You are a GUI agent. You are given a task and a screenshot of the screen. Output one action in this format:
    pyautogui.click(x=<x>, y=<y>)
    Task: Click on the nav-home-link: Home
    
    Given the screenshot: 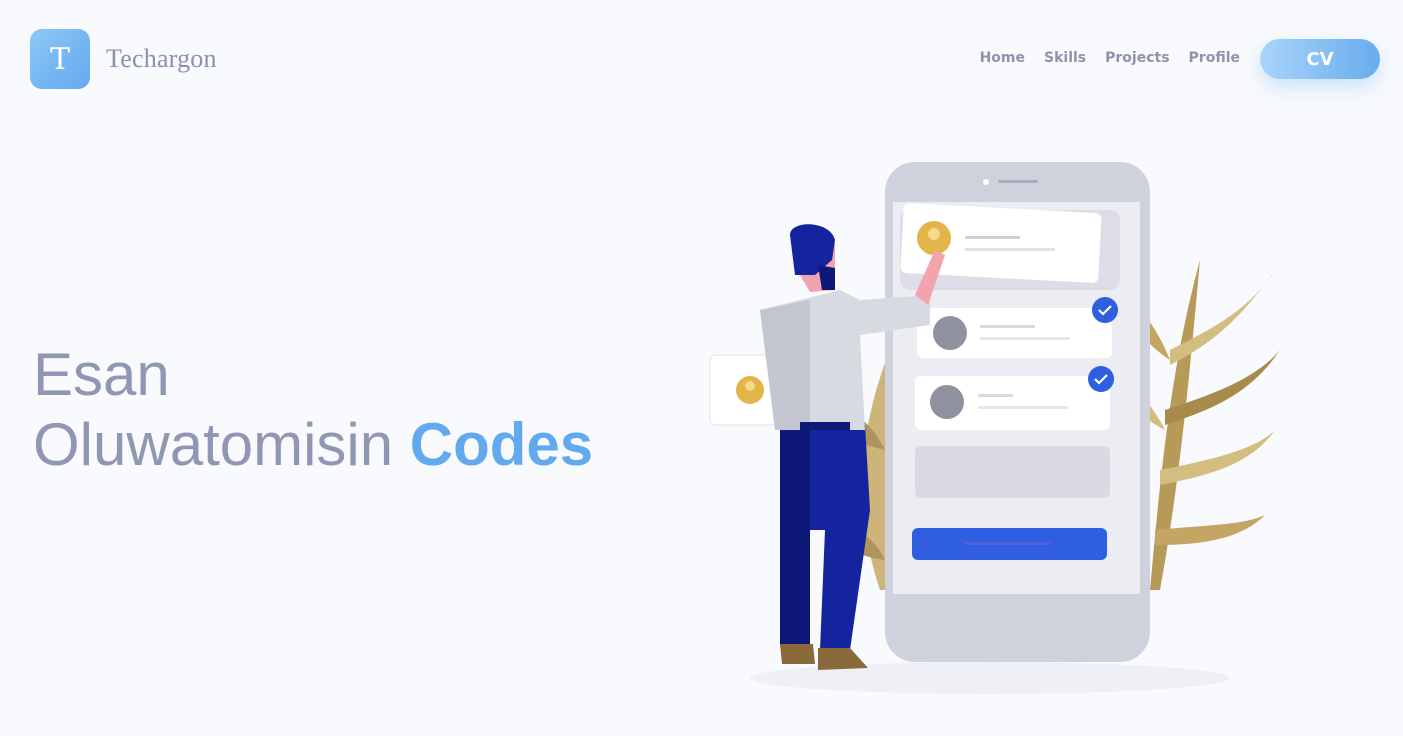 What is the action you would take?
    pyautogui.click(x=1002, y=58)
    